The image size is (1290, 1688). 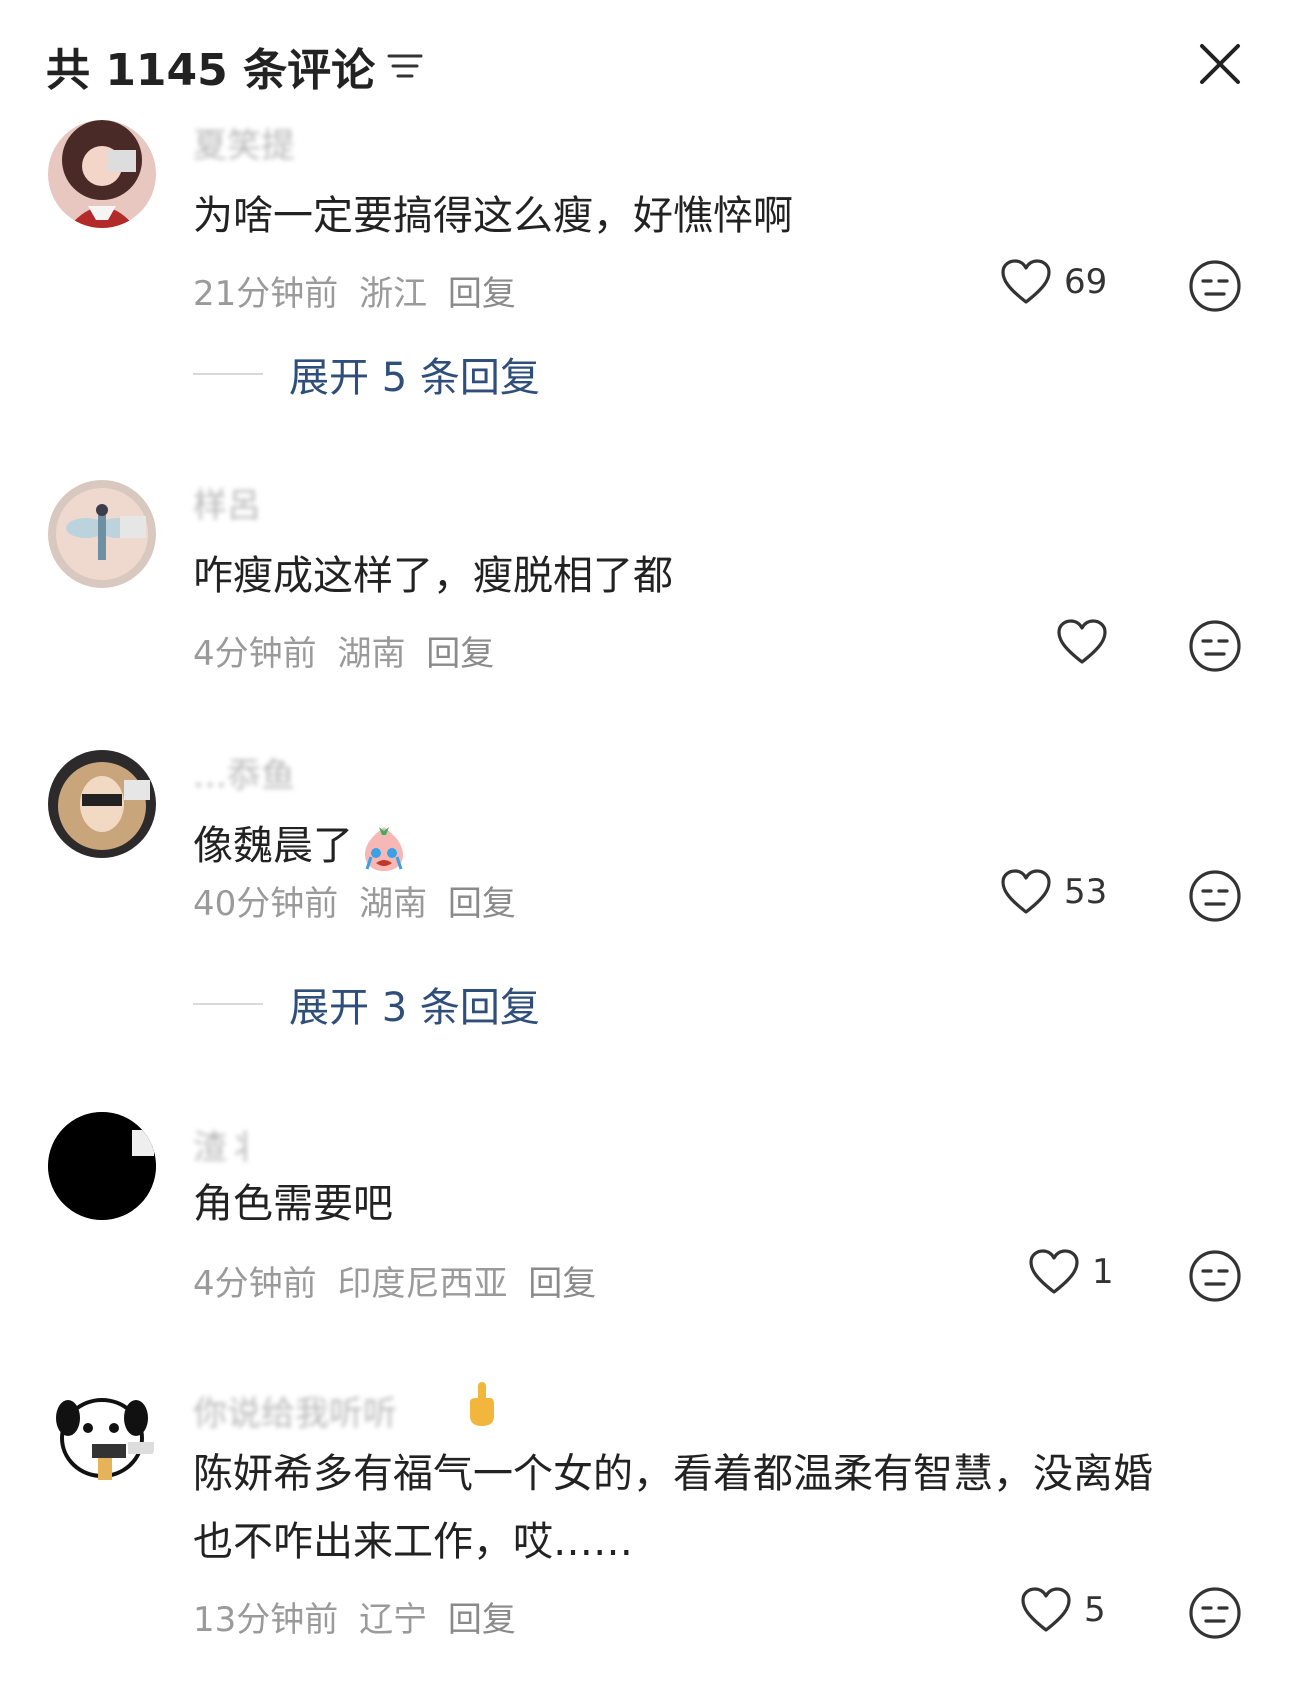 What do you see at coordinates (1053, 892) in the screenshot?
I see `like-button: 53` at bounding box center [1053, 892].